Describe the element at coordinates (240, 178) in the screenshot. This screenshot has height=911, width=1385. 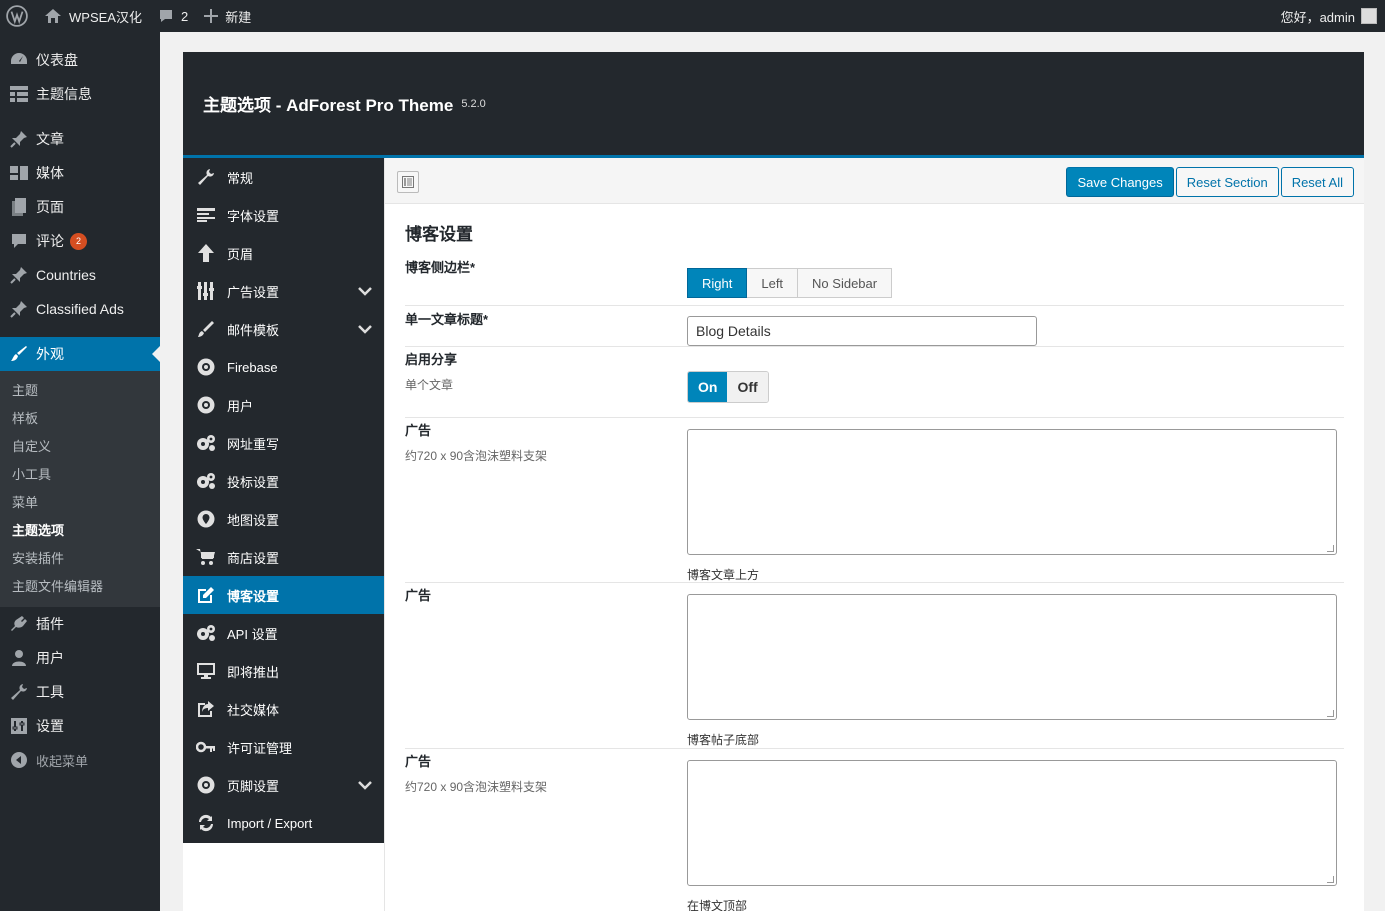
I see `section-tab-label: 常规` at that location.